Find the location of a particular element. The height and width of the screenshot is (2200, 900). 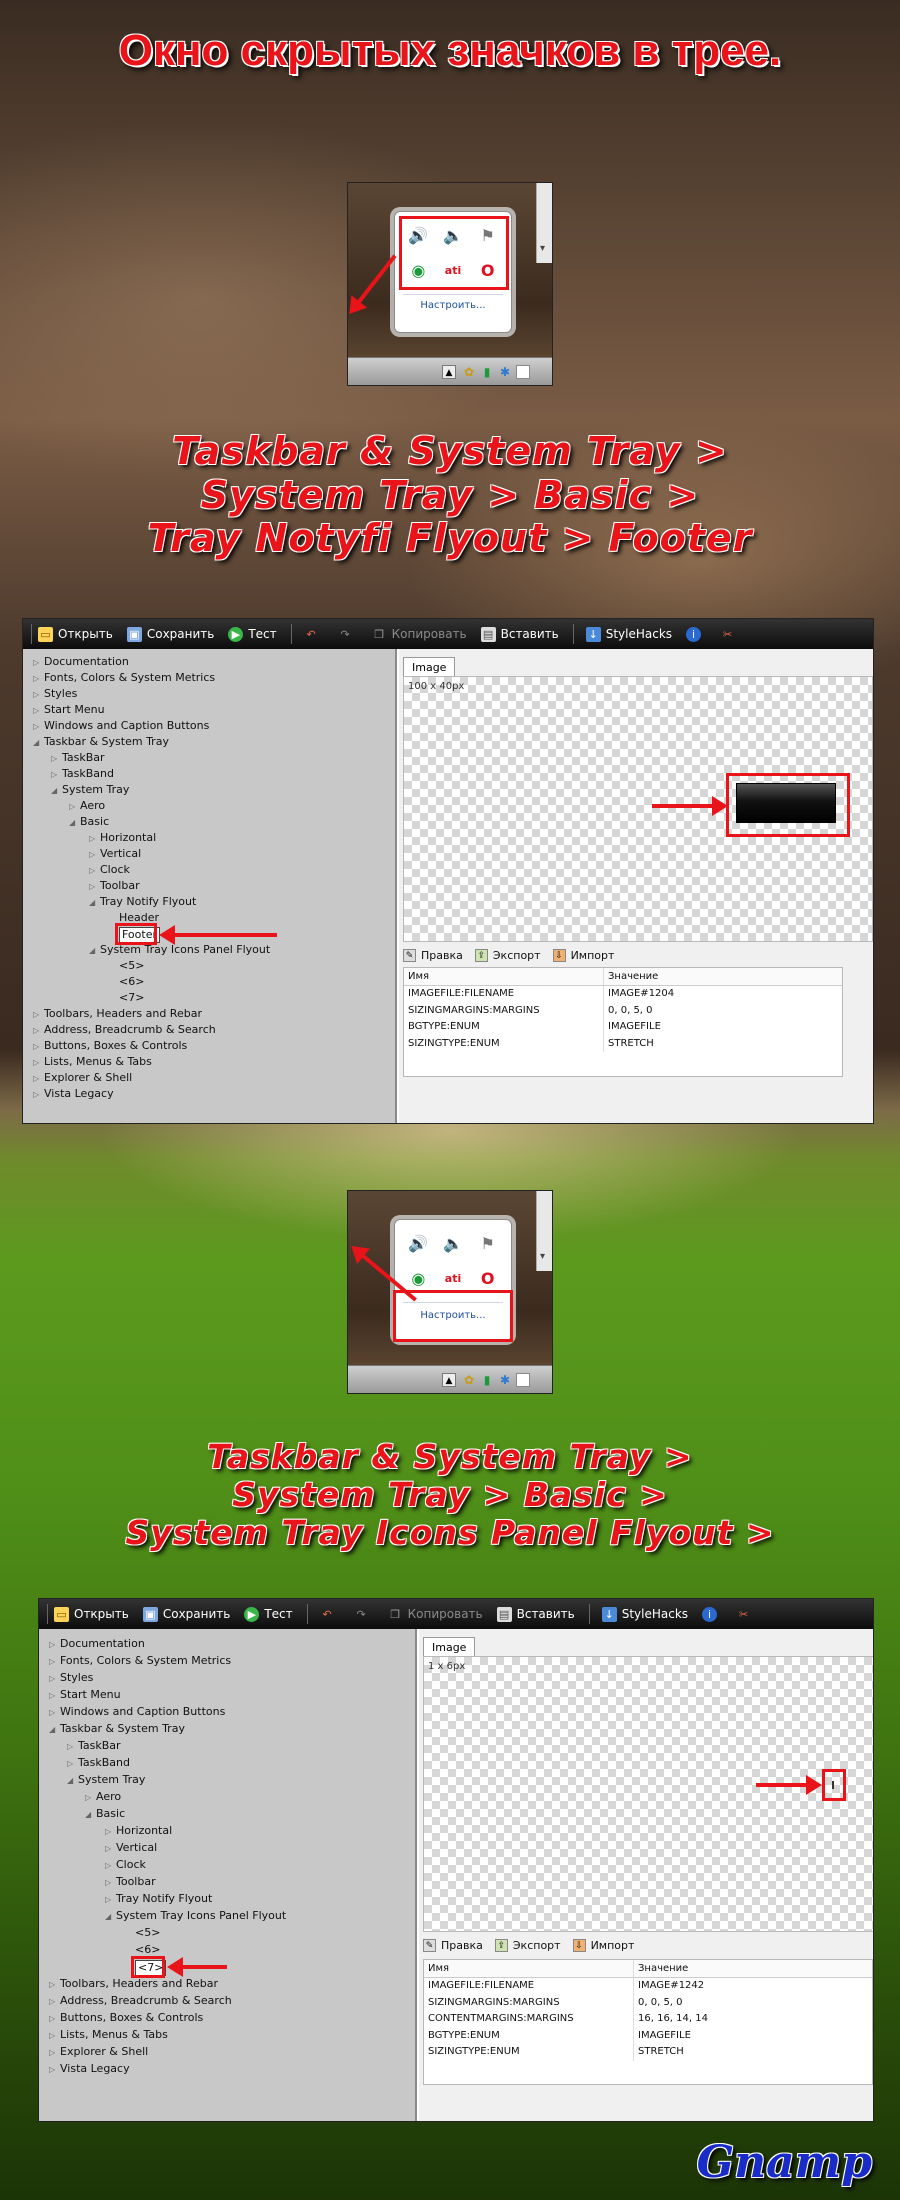

tree-item-tray-notify-flyout: ◢ Tray Notify Flyout is located at coordinates (142, 902).